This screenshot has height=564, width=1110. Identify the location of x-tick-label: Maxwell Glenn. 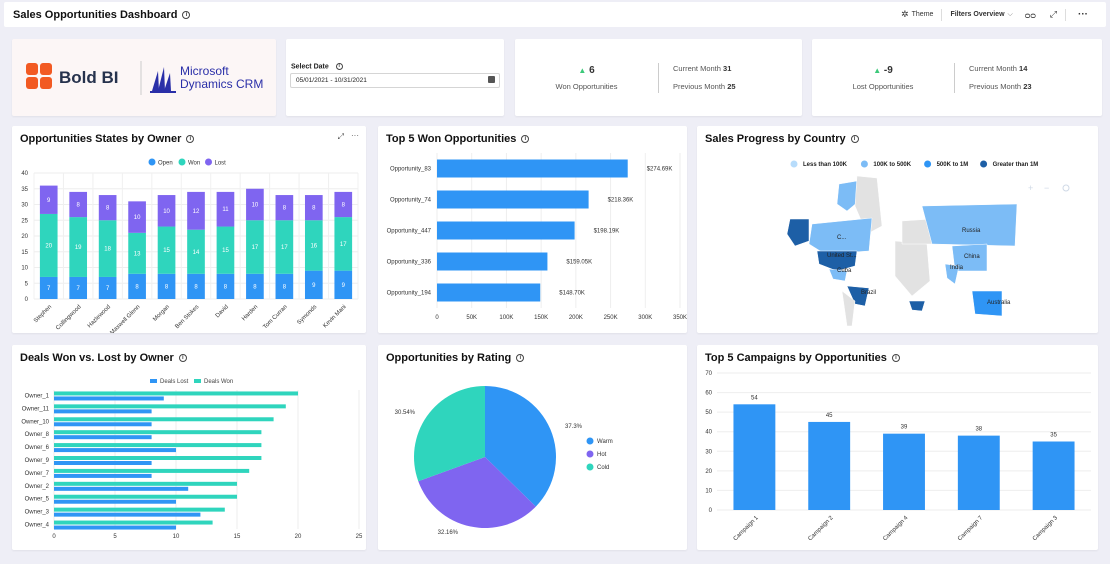
(125, 318).